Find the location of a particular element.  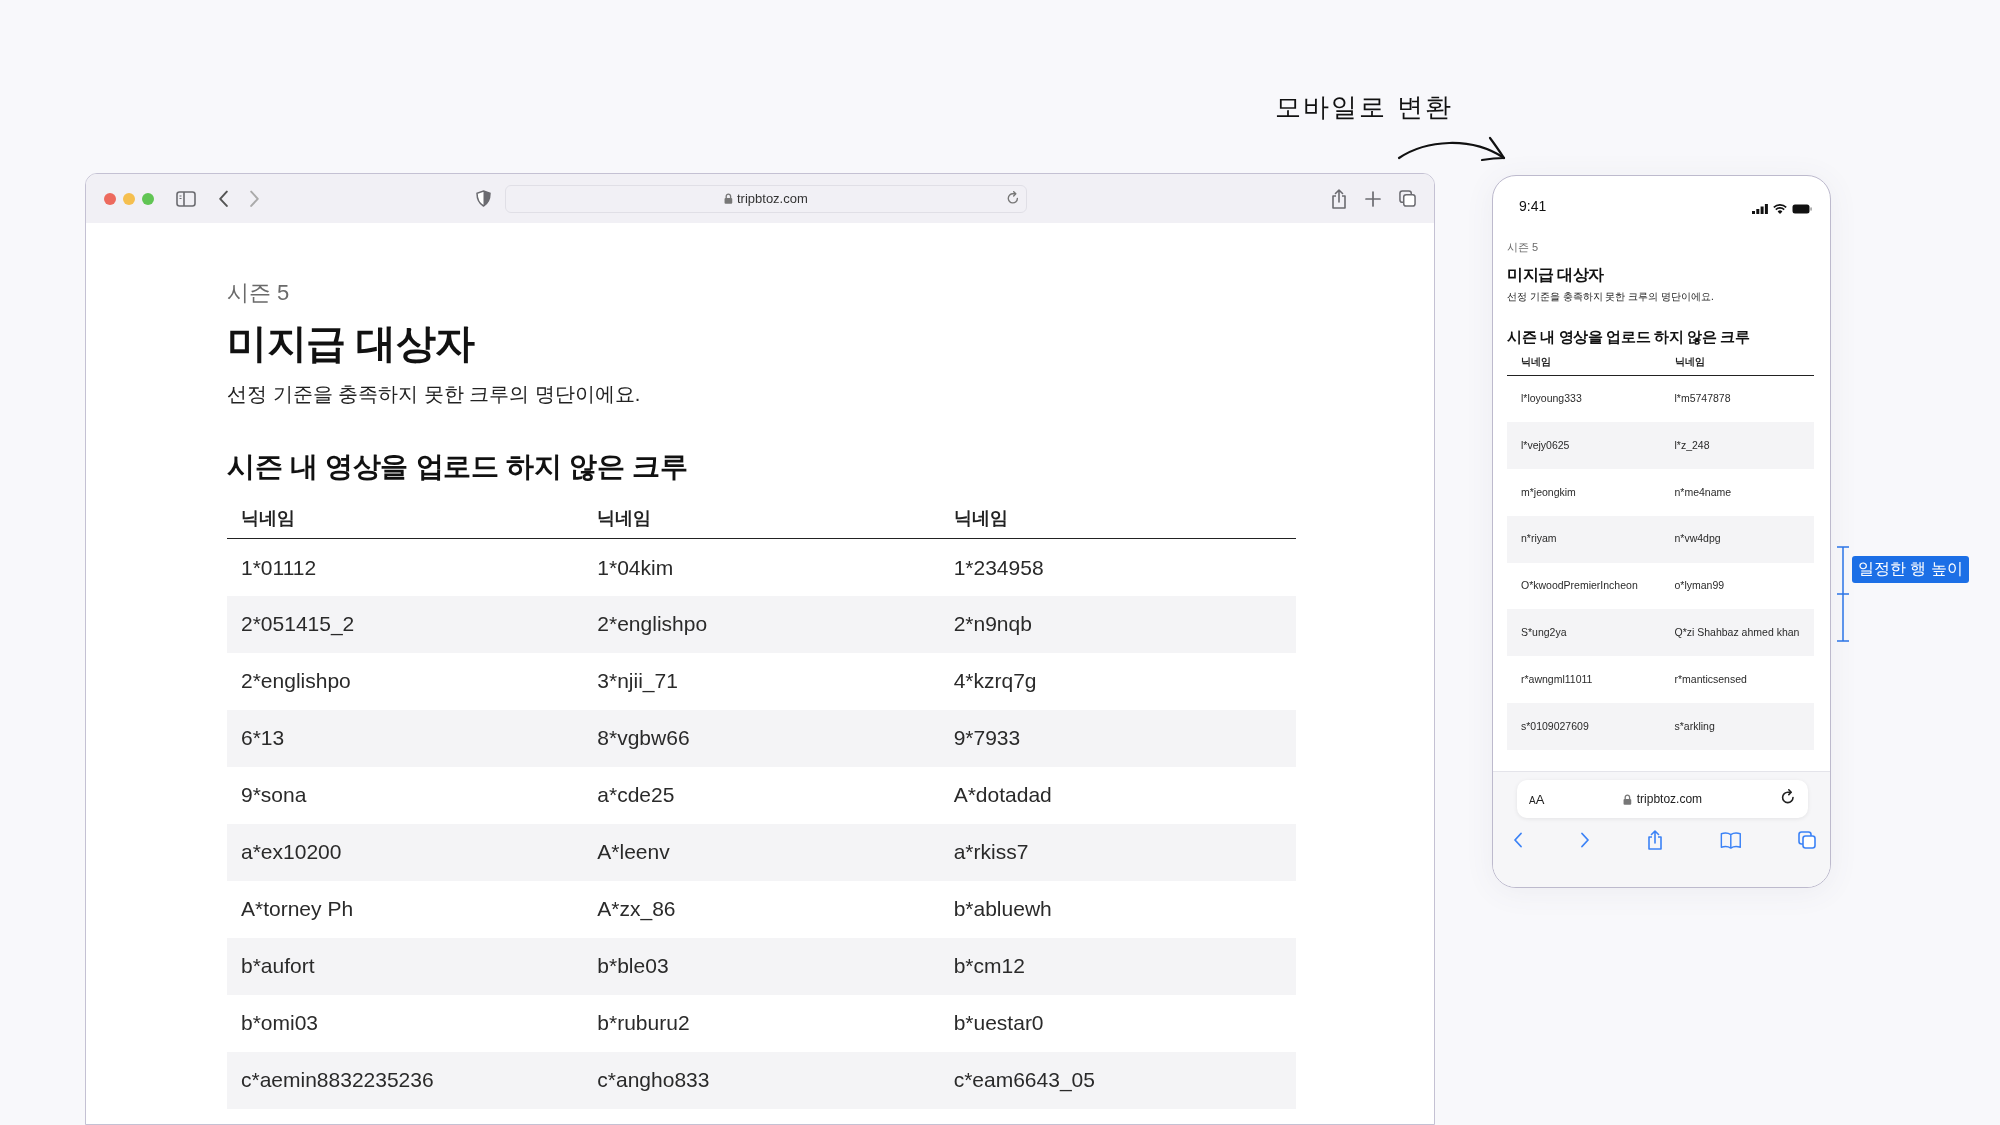

table-cell: s*arkling is located at coordinates (1737, 726).